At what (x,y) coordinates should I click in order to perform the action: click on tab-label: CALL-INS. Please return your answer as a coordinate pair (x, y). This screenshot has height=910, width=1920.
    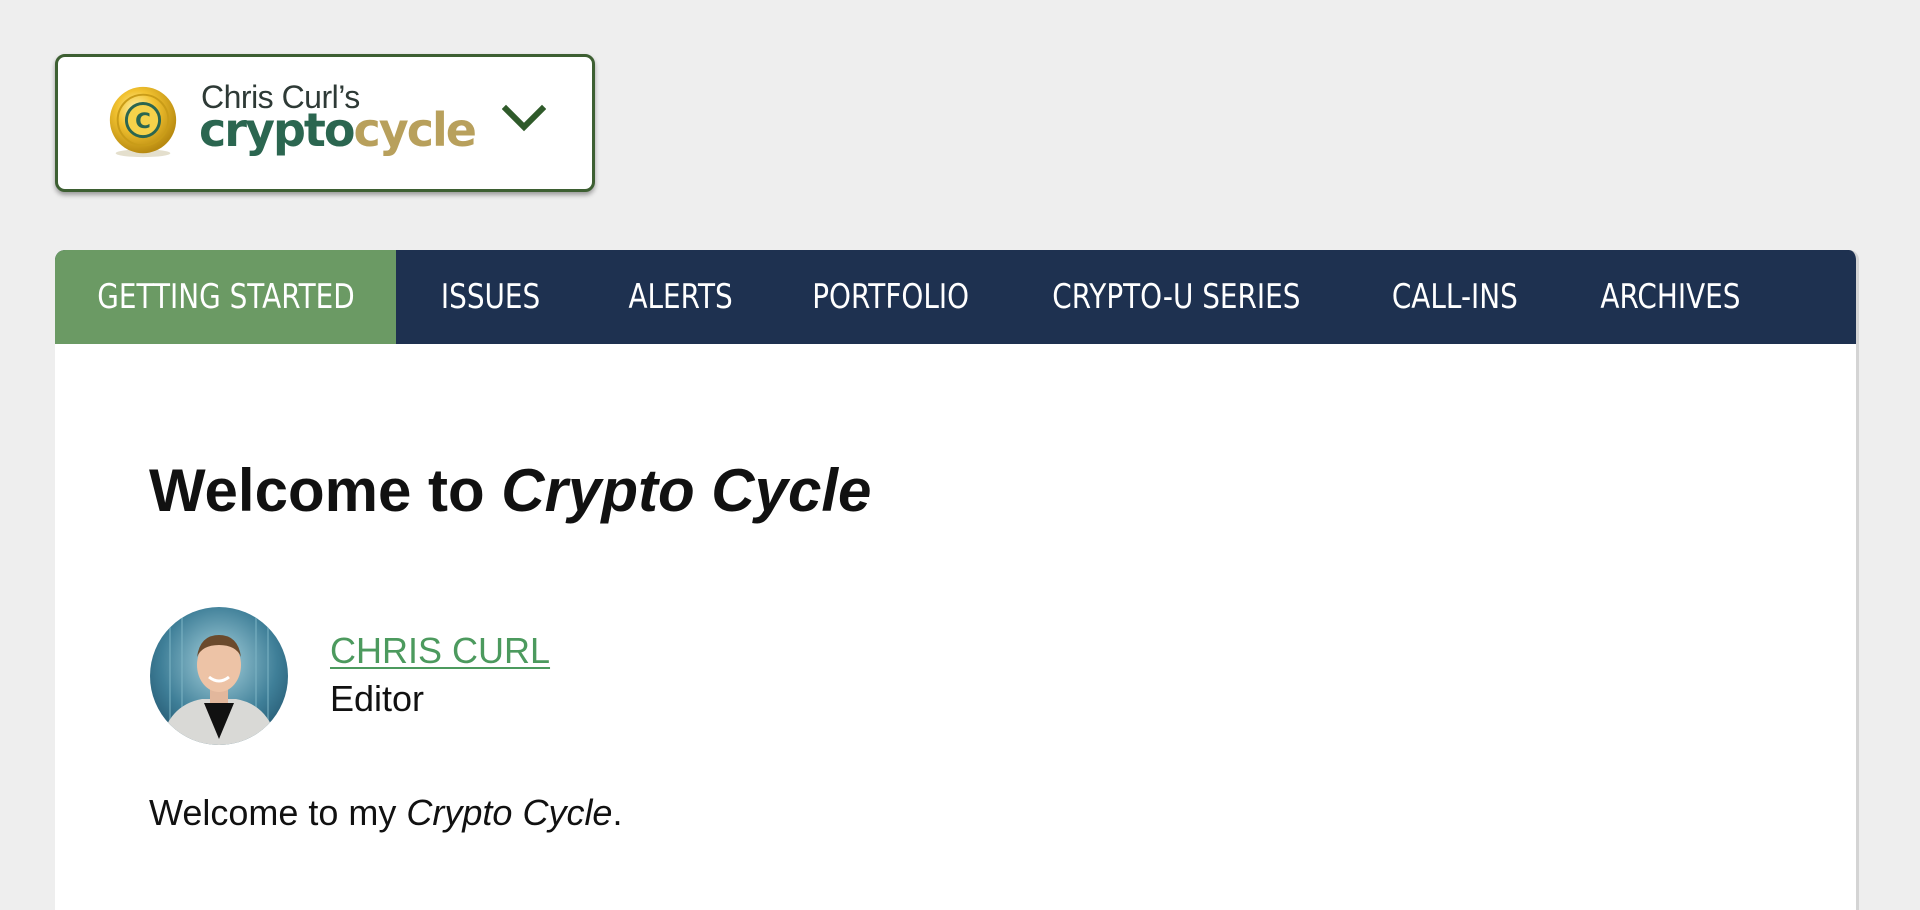
    Looking at the image, I should click on (1454, 297).